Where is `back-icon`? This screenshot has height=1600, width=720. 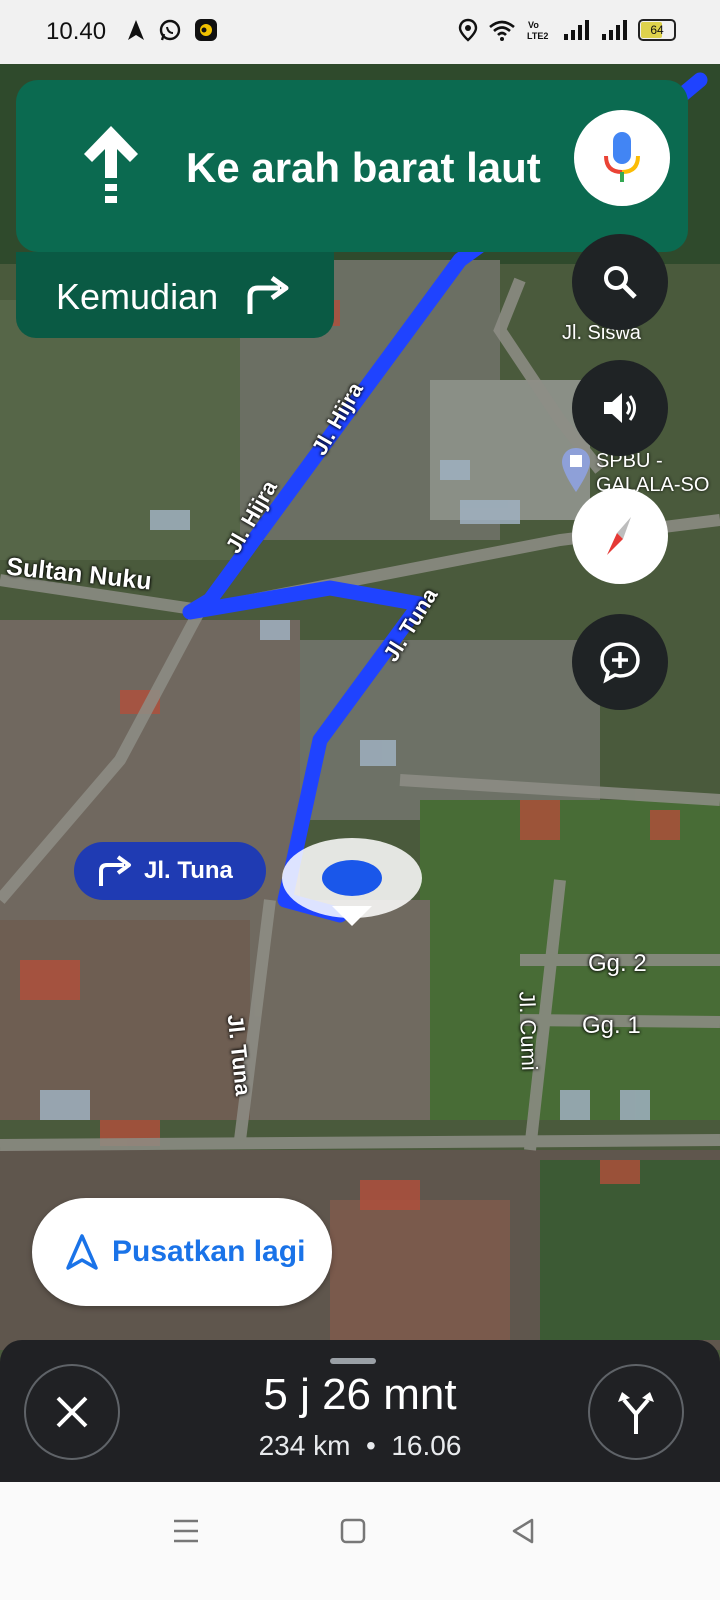 back-icon is located at coordinates (523, 1531).